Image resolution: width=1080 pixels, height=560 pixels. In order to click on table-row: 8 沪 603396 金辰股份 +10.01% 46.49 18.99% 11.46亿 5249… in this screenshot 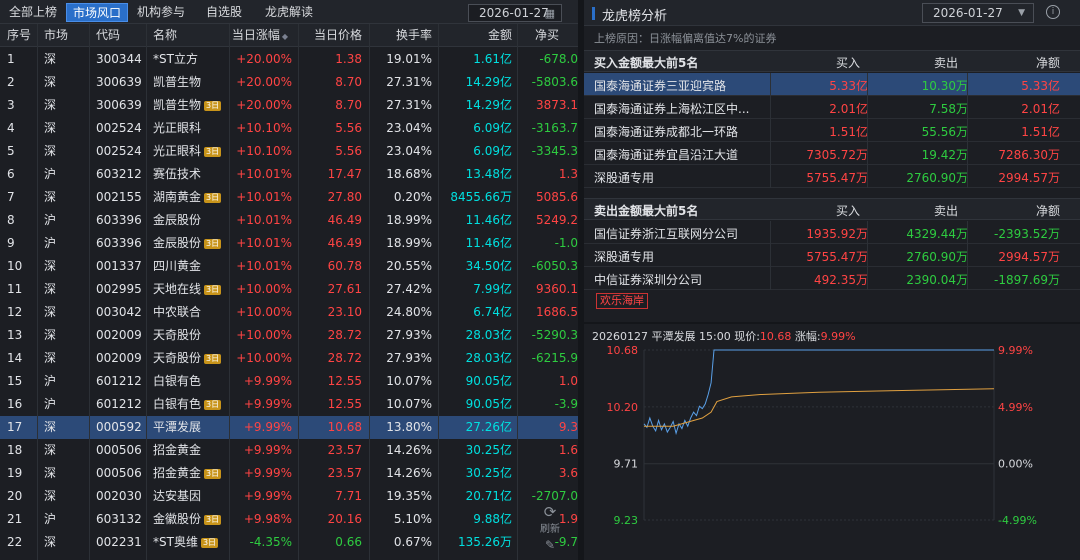, I will do `click(289, 220)`.